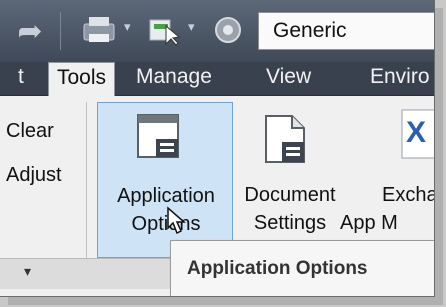 The width and height of the screenshot is (446, 307). I want to click on tab-partial-left: t, so click(21, 78).